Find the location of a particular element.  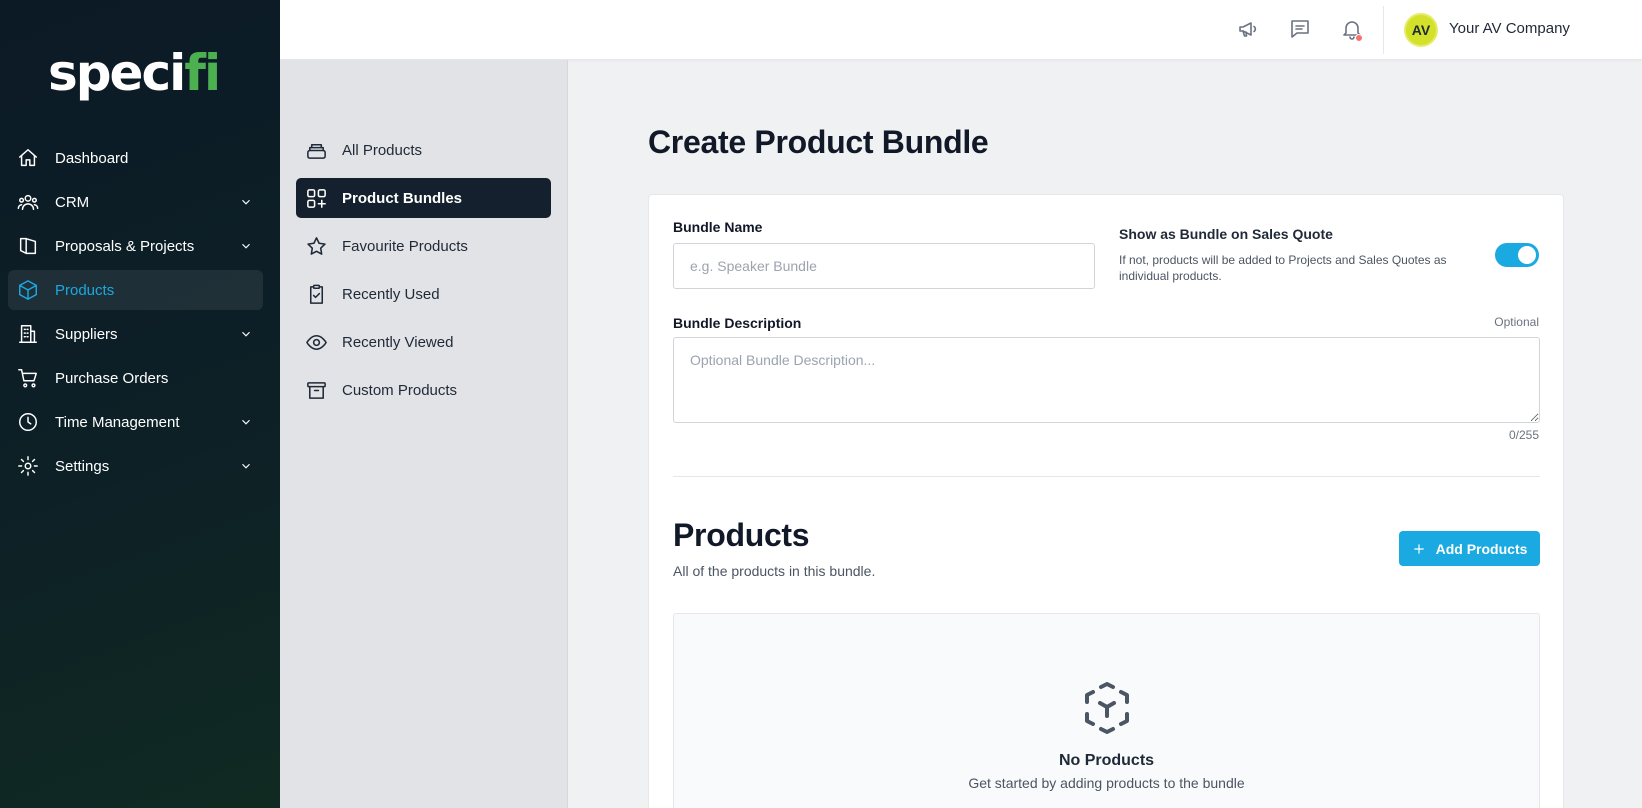

optional-hint: Optional is located at coordinates (1516, 322).